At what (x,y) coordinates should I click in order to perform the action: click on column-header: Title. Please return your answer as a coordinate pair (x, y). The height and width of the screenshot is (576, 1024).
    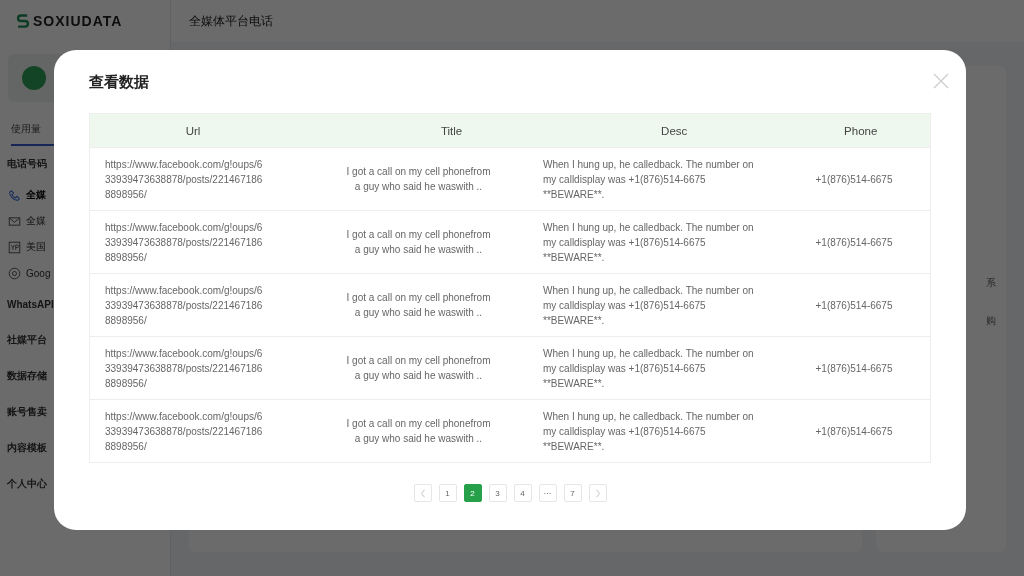
    Looking at the image, I should click on (451, 130).